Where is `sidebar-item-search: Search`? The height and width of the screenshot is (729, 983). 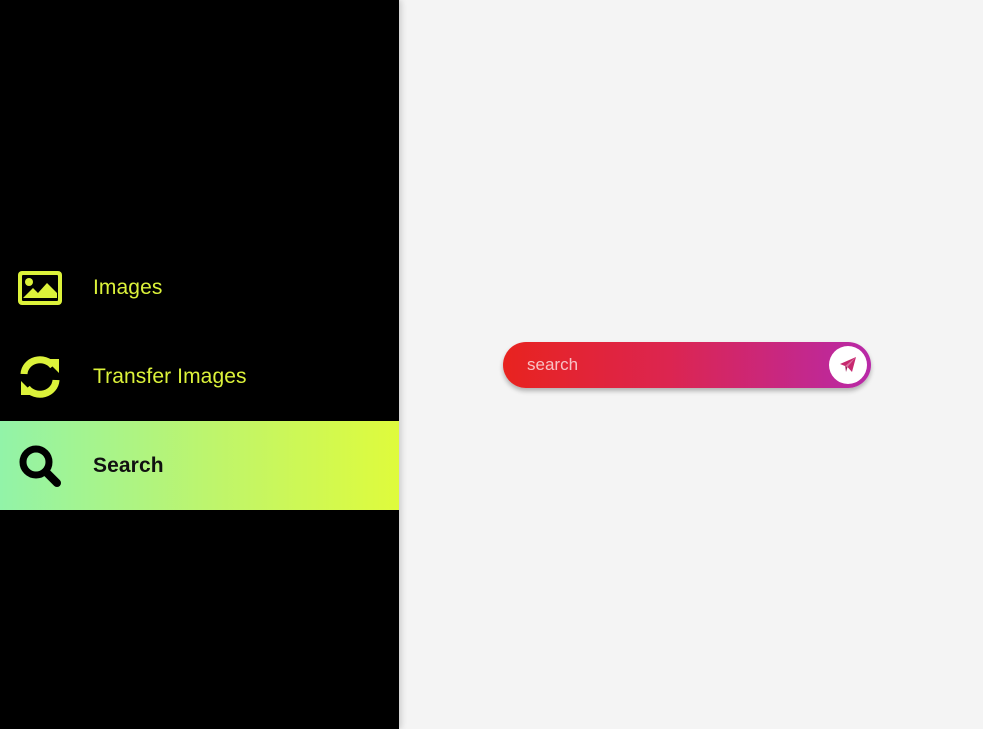 sidebar-item-search: Search is located at coordinates (199, 465).